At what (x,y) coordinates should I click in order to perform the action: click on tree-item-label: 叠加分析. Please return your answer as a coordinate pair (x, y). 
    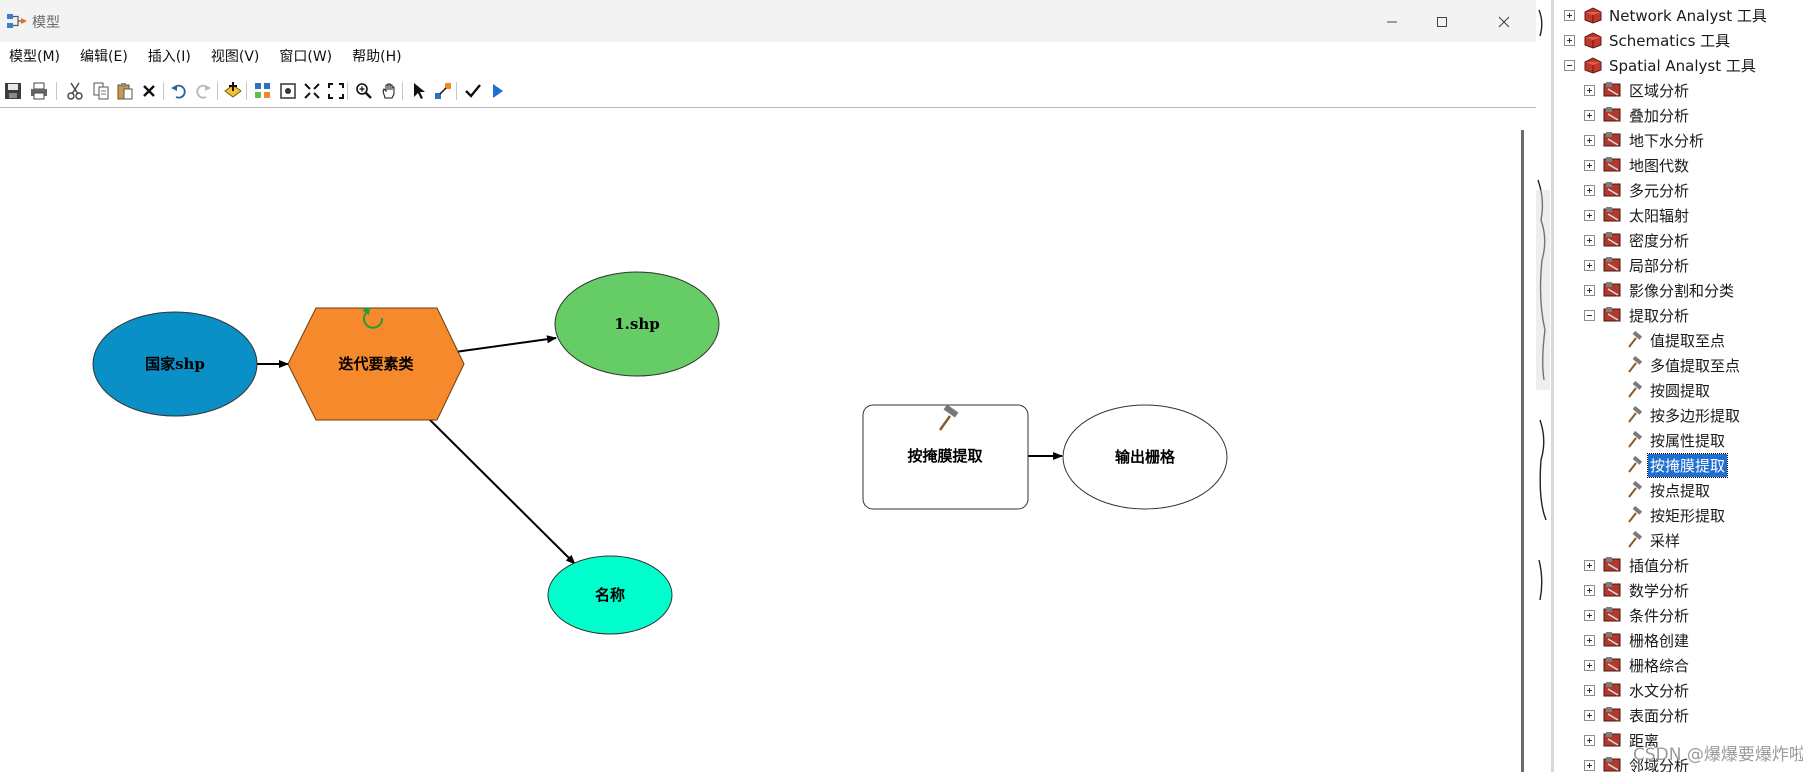
    Looking at the image, I should click on (1659, 115).